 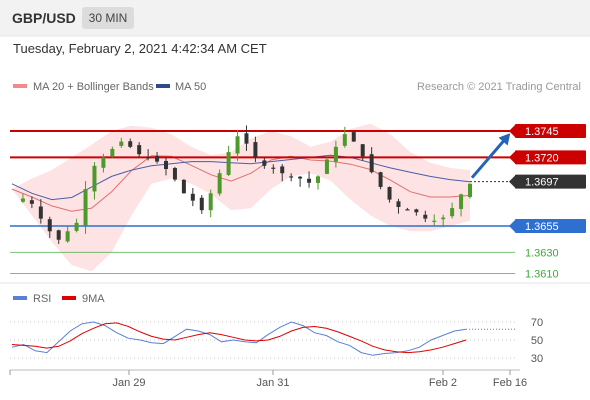 What do you see at coordinates (272, 383) in the screenshot?
I see `x-tick-label: Jan 31` at bounding box center [272, 383].